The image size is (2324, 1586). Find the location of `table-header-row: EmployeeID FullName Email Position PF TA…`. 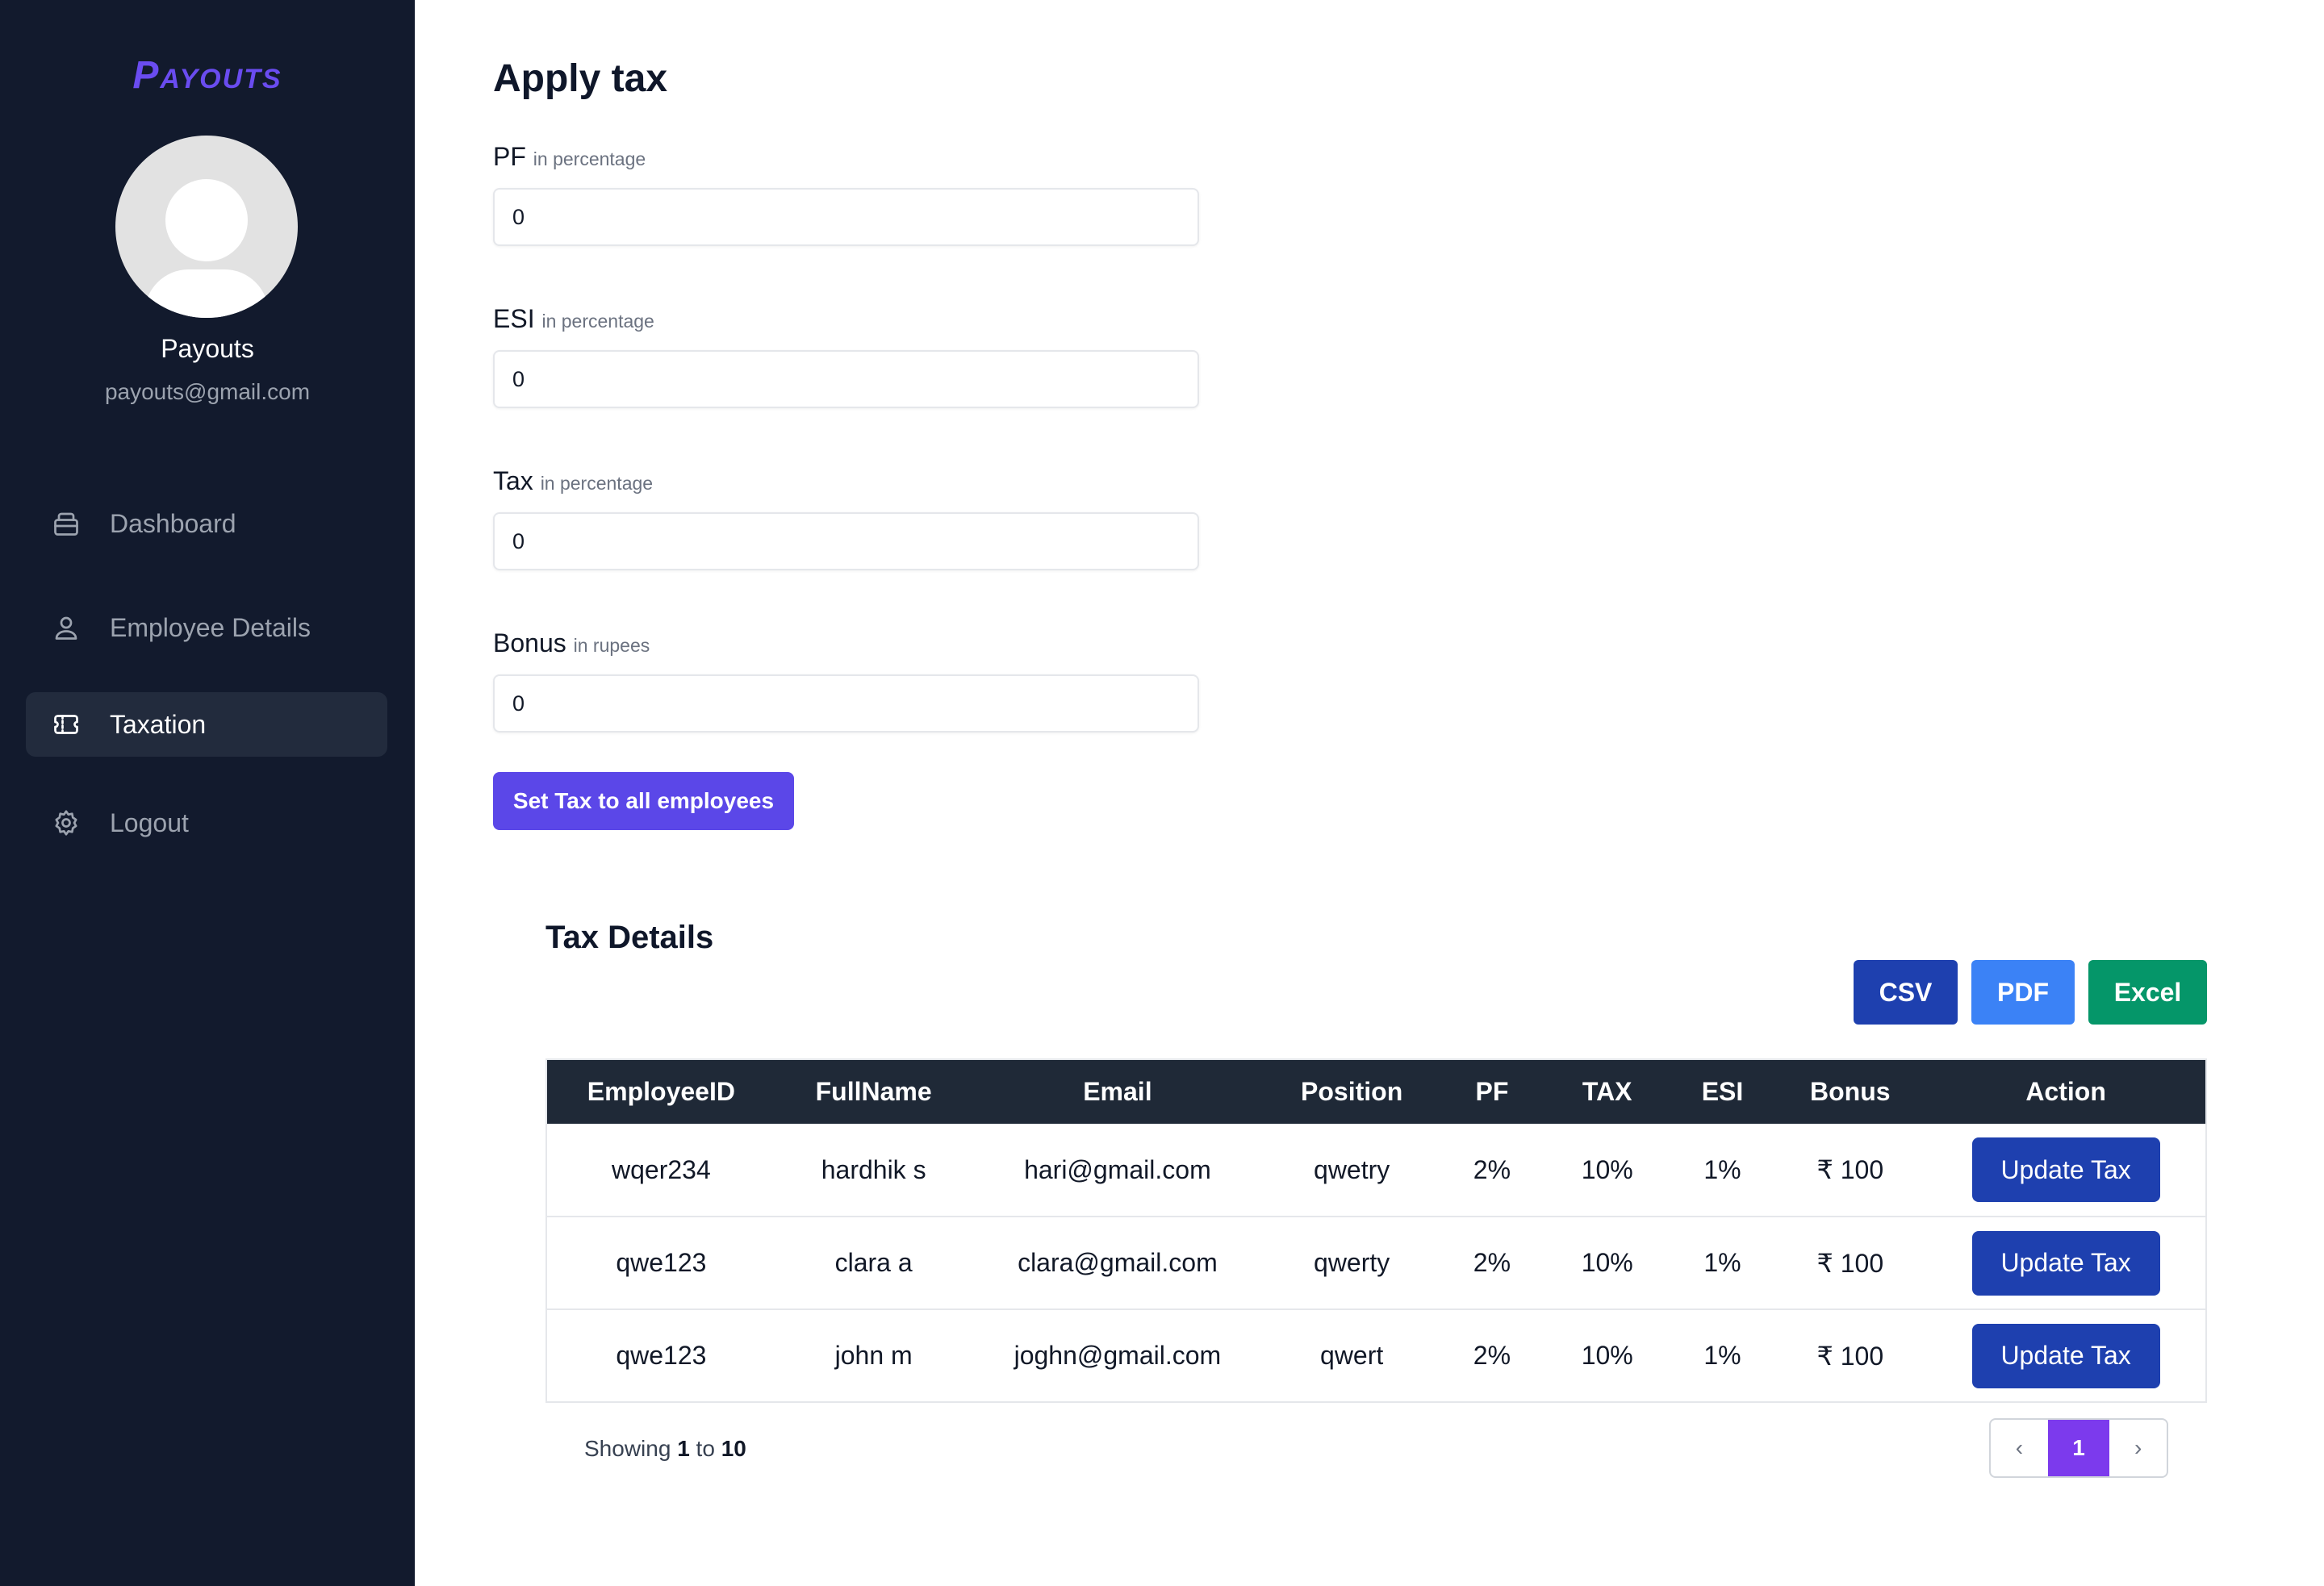

table-header-row: EmployeeID FullName Email Position PF TA… is located at coordinates (1376, 1091).